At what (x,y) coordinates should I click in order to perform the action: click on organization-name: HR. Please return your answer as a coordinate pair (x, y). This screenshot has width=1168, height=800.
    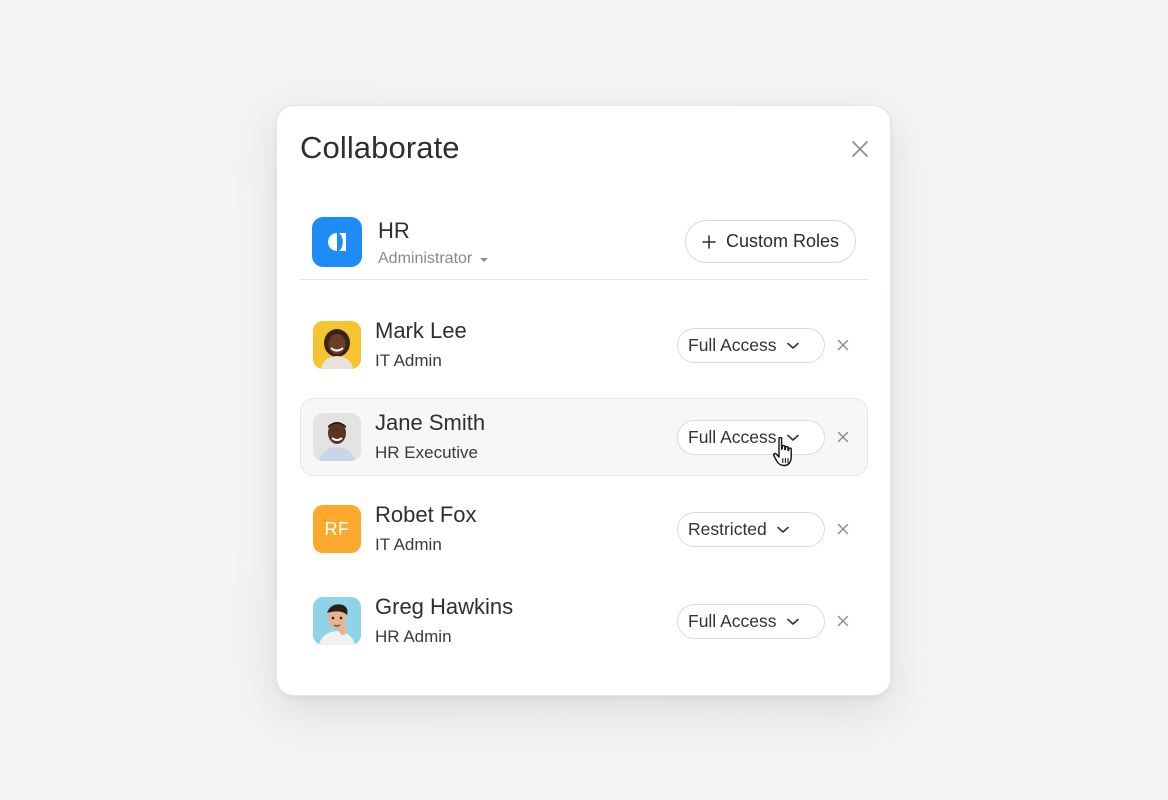
    Looking at the image, I should click on (394, 230).